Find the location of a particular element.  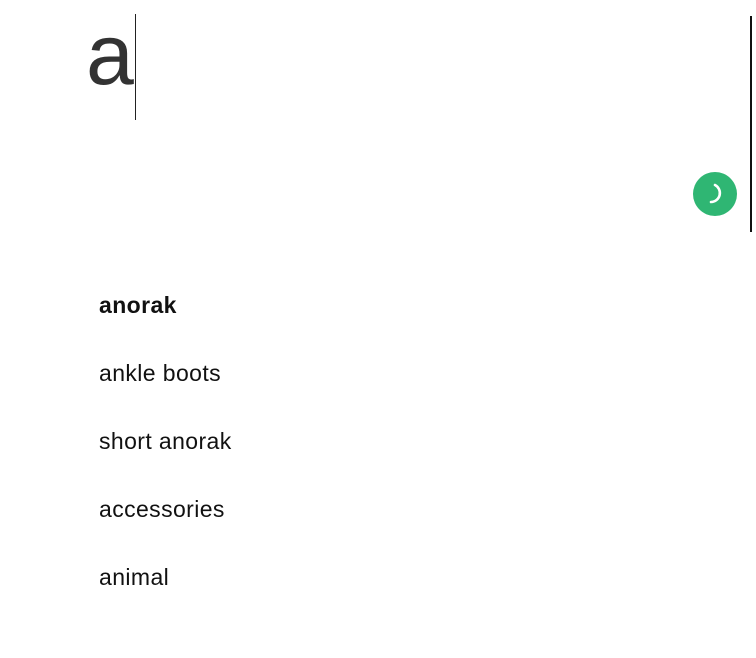

search-input-value: a is located at coordinates (110, 55).